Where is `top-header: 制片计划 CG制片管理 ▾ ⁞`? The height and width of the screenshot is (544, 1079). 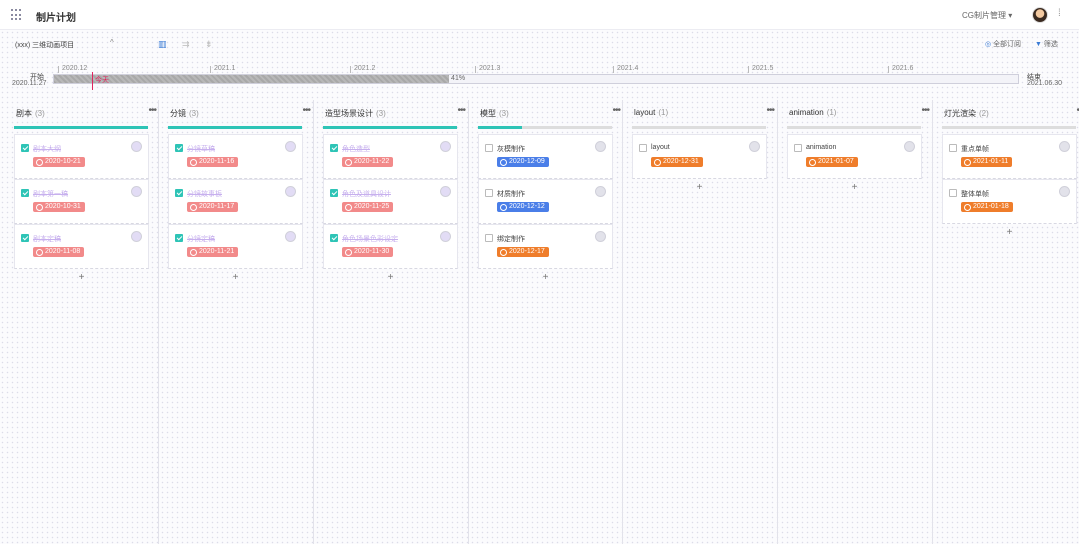
top-header: 制片计划 CG制片管理 ▾ ⁞ is located at coordinates (539, 15).